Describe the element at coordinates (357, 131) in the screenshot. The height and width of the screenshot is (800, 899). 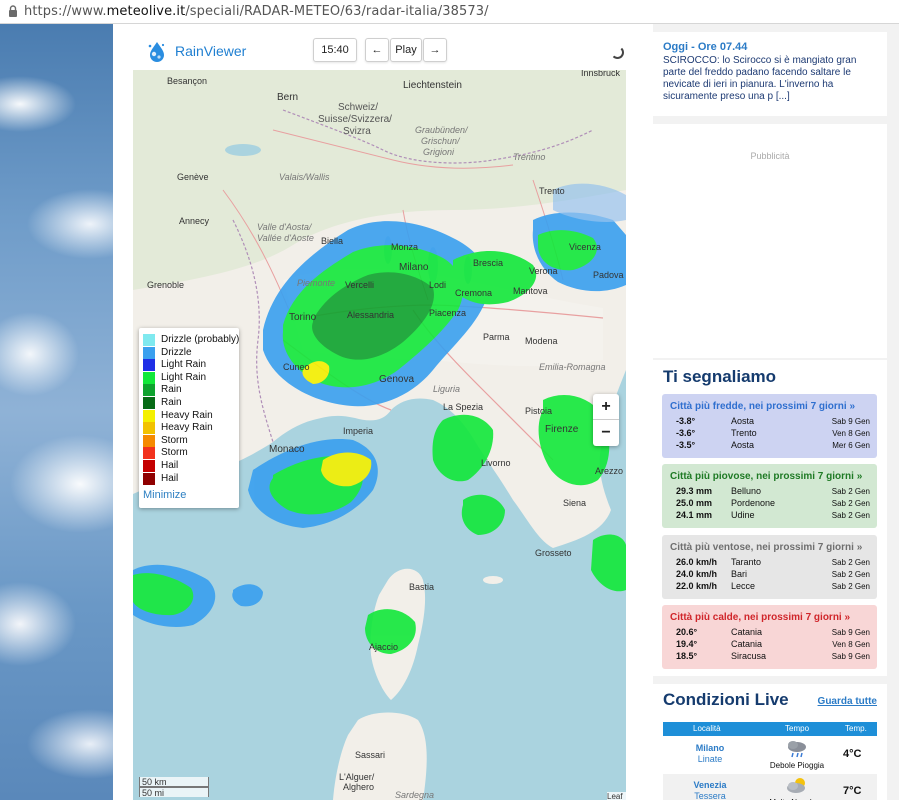
I see `map-label: Svizra` at that location.